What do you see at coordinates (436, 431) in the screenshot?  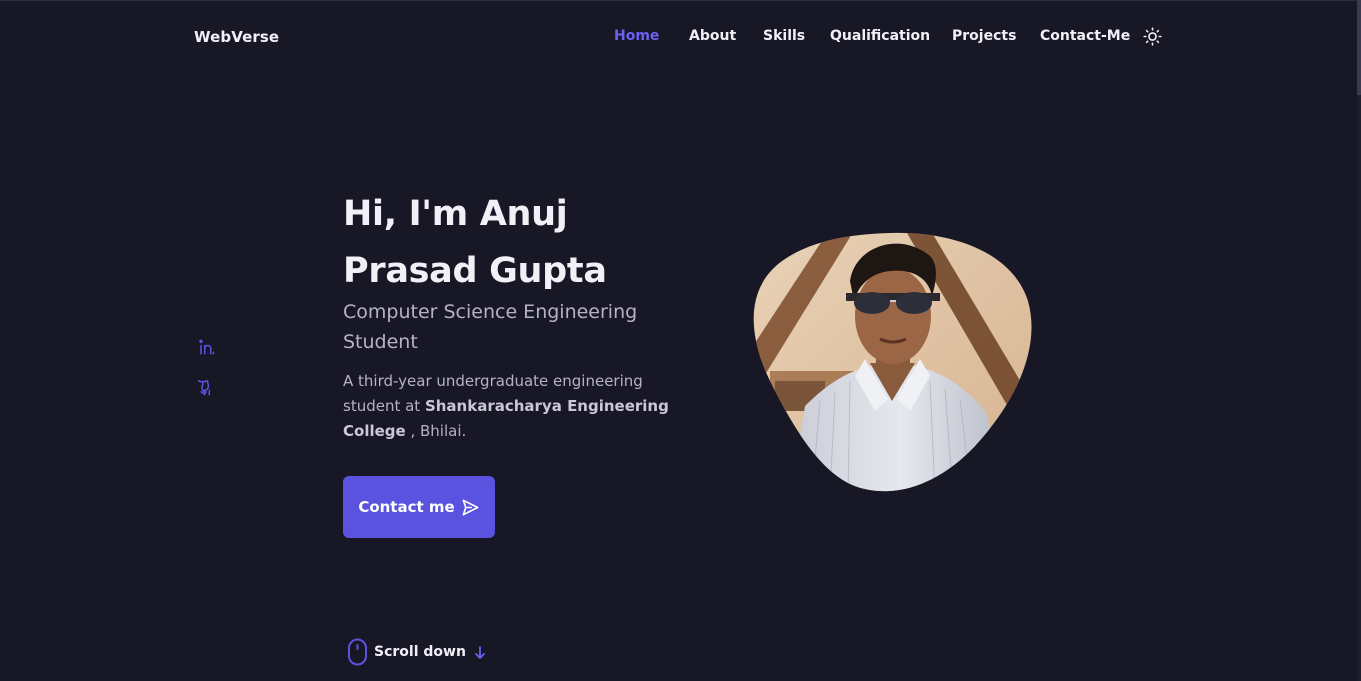 I see `desc-suffix: , Bhilai.` at bounding box center [436, 431].